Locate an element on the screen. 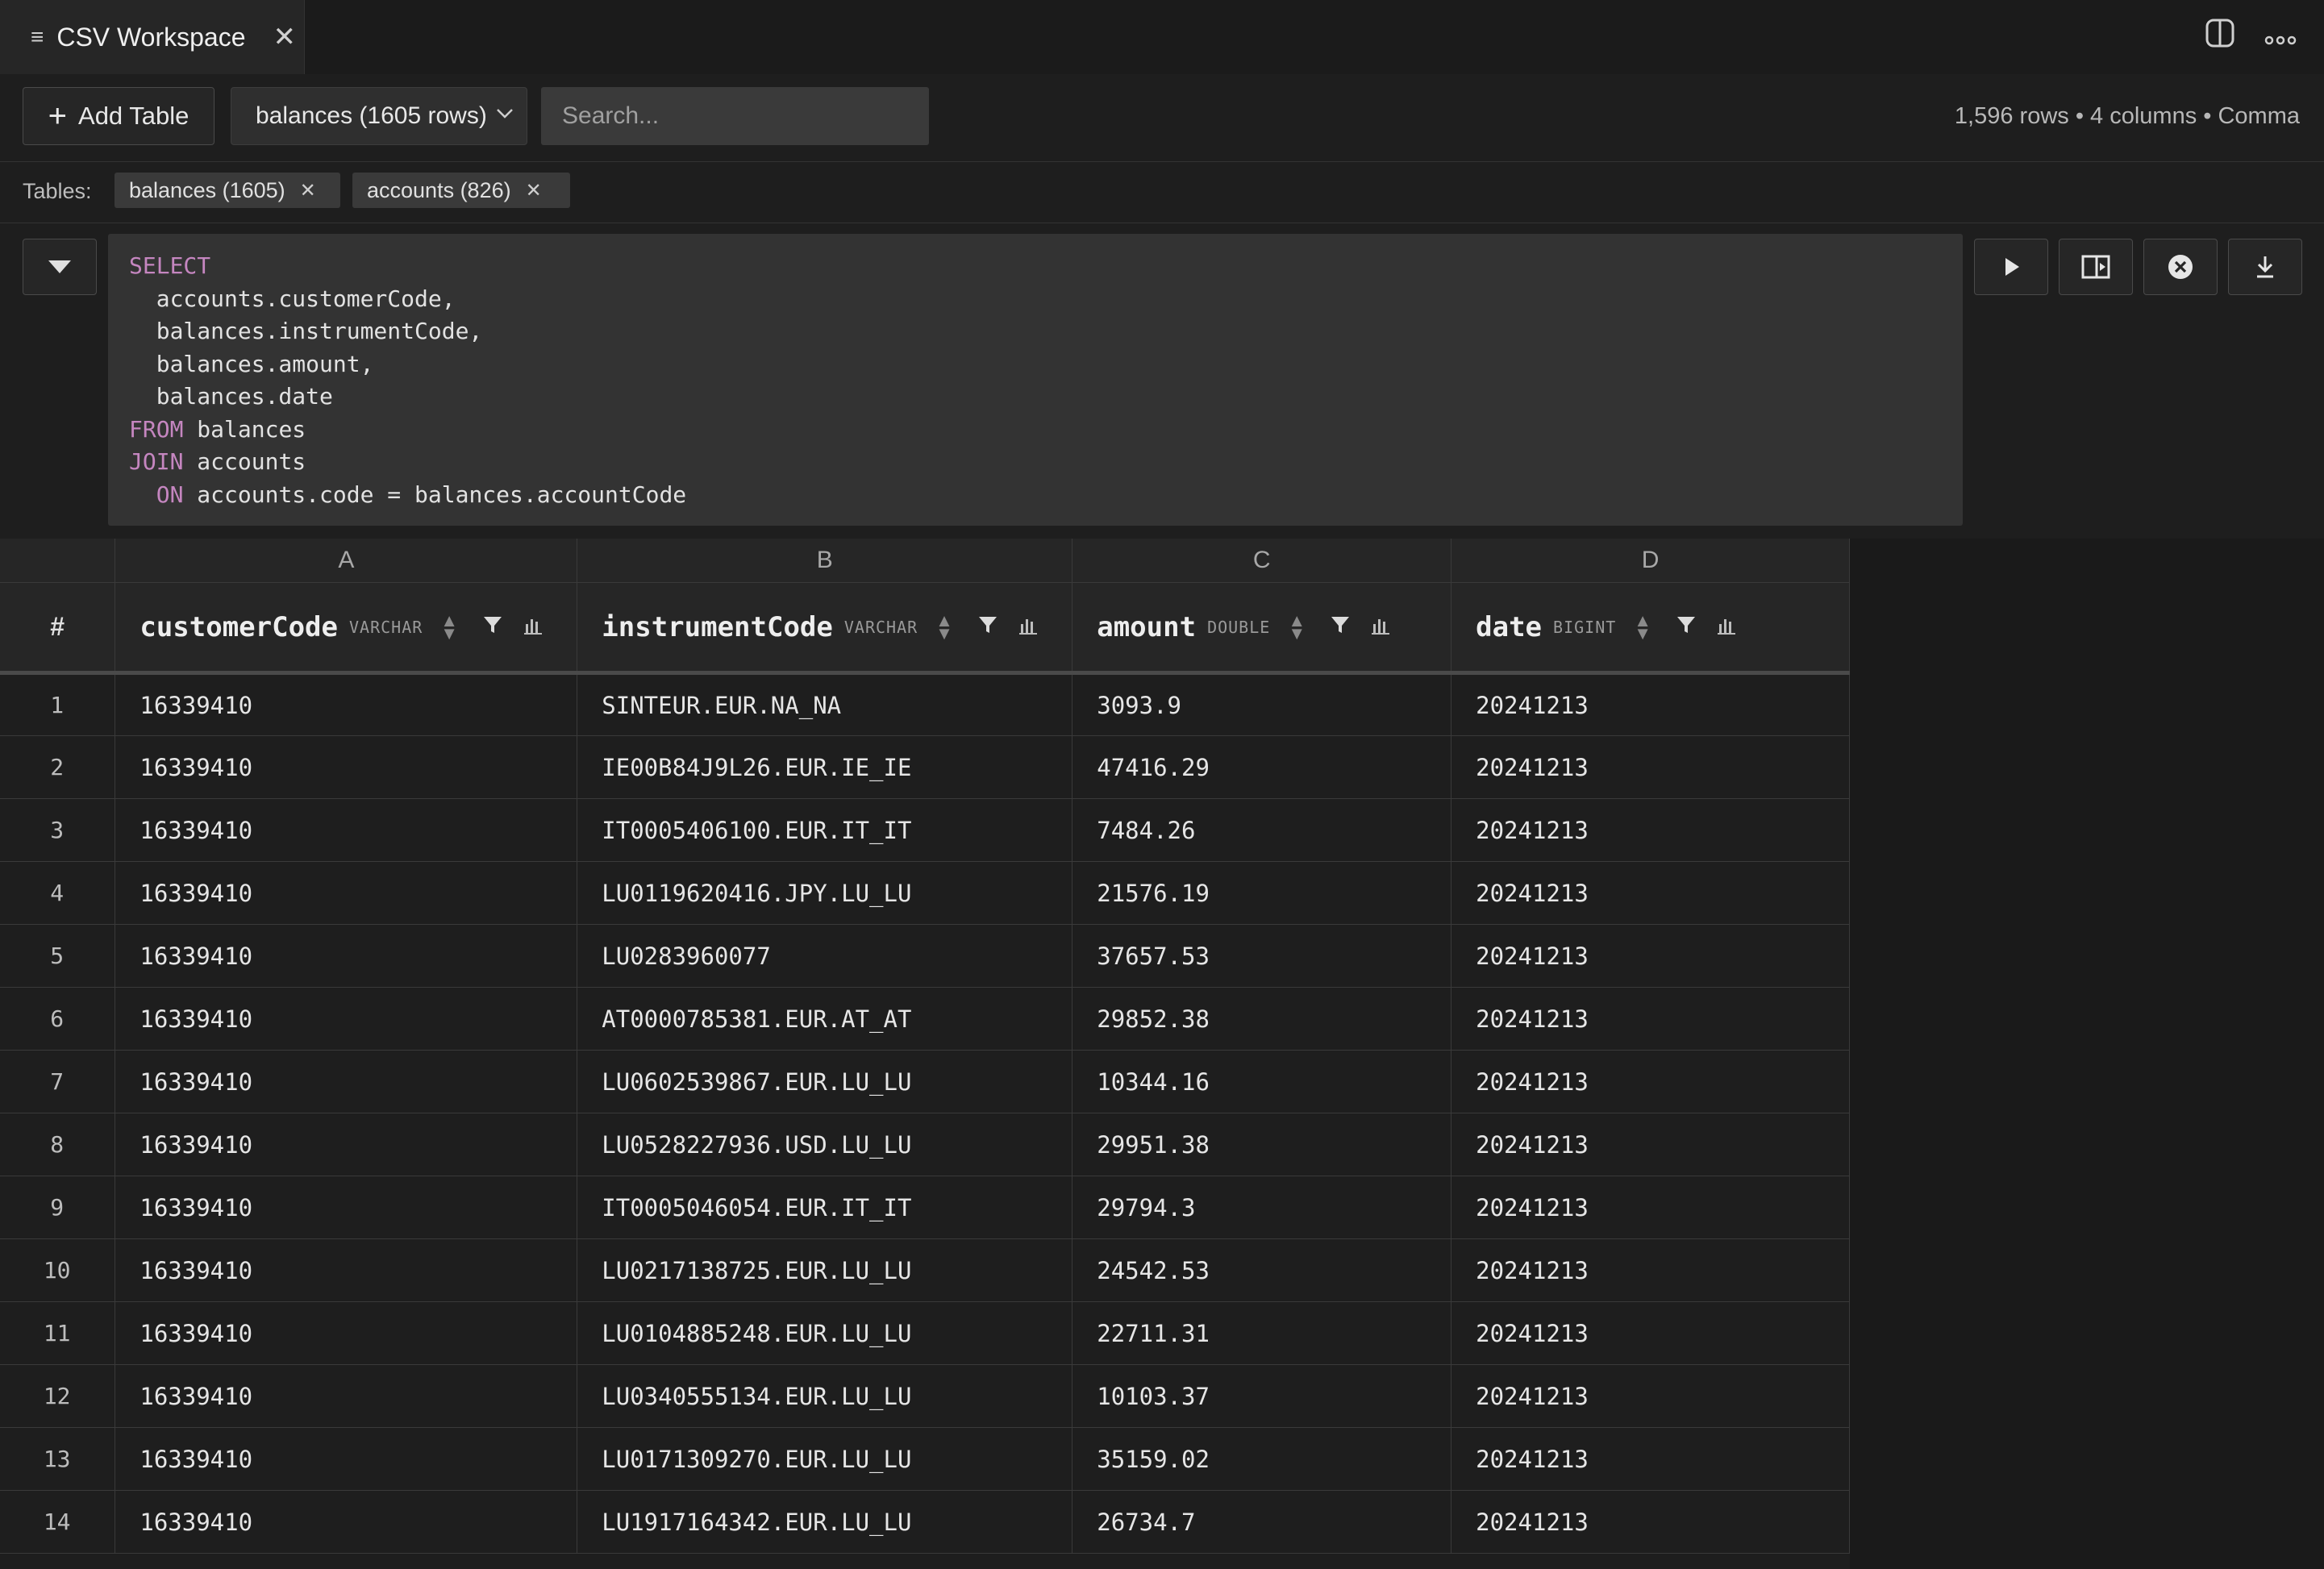 The width and height of the screenshot is (2324, 1569). table-cell: 7484.26 is located at coordinates (1262, 830).